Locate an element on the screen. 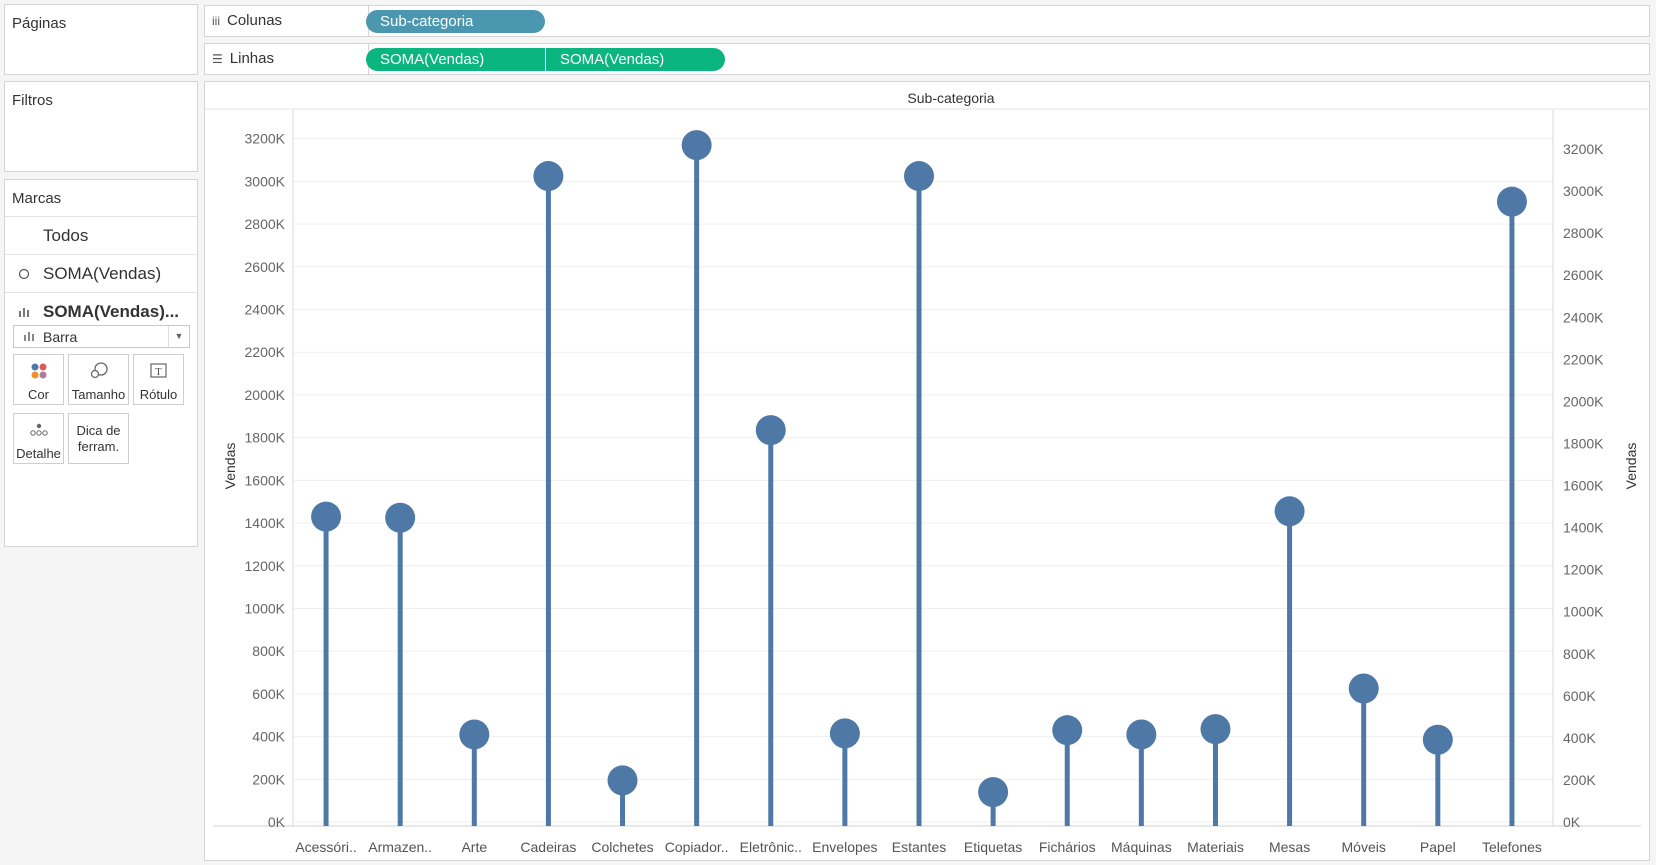 This screenshot has width=1656, height=865. palette-icon is located at coordinates (38, 371).